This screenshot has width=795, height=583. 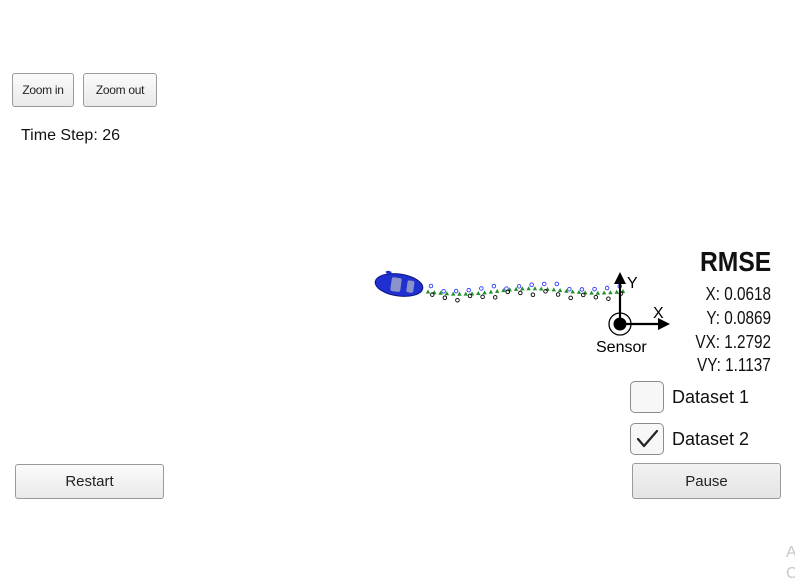 What do you see at coordinates (733, 342) in the screenshot?
I see `rmse-vx-value: VX: 1.2792` at bounding box center [733, 342].